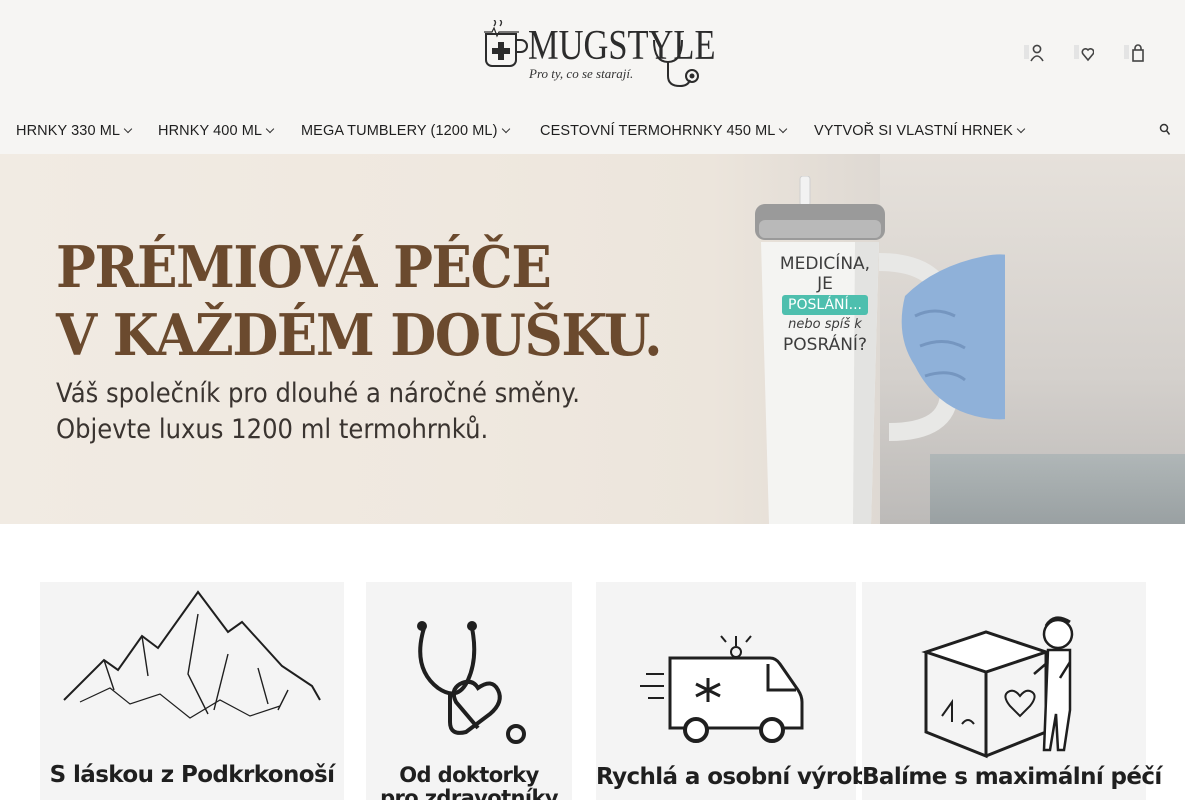  I want to click on account-button, so click(1034, 53).